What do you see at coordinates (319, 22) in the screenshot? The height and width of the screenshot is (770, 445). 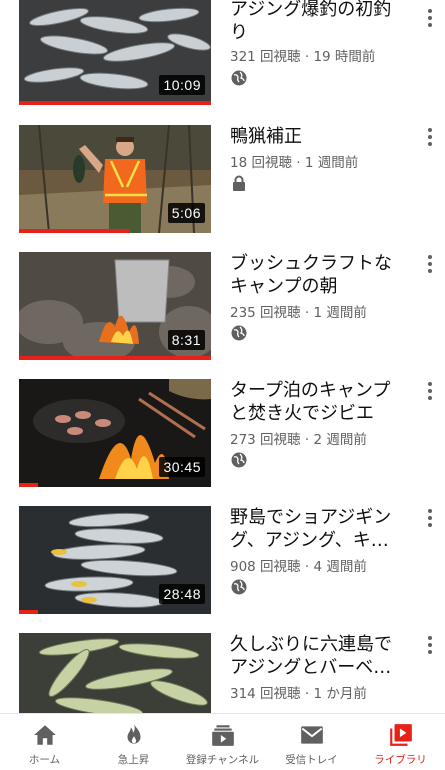 I see `video-title: アジング爆釣の初釣り` at bounding box center [319, 22].